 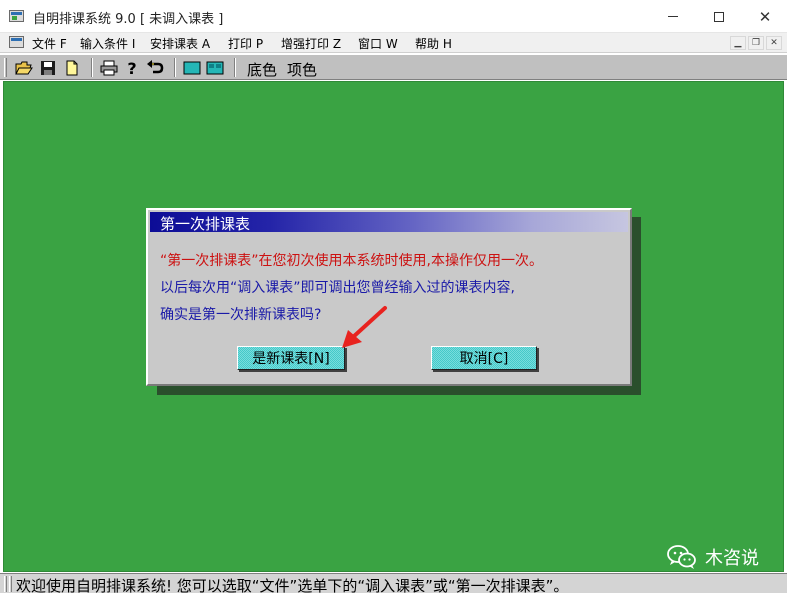 What do you see at coordinates (738, 43) in the screenshot?
I see `doc-minimize-button: ▁` at bounding box center [738, 43].